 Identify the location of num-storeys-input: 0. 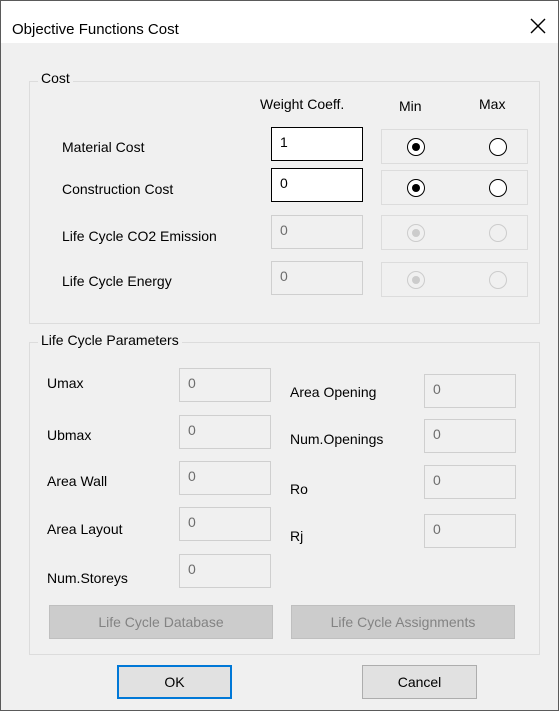
(225, 571).